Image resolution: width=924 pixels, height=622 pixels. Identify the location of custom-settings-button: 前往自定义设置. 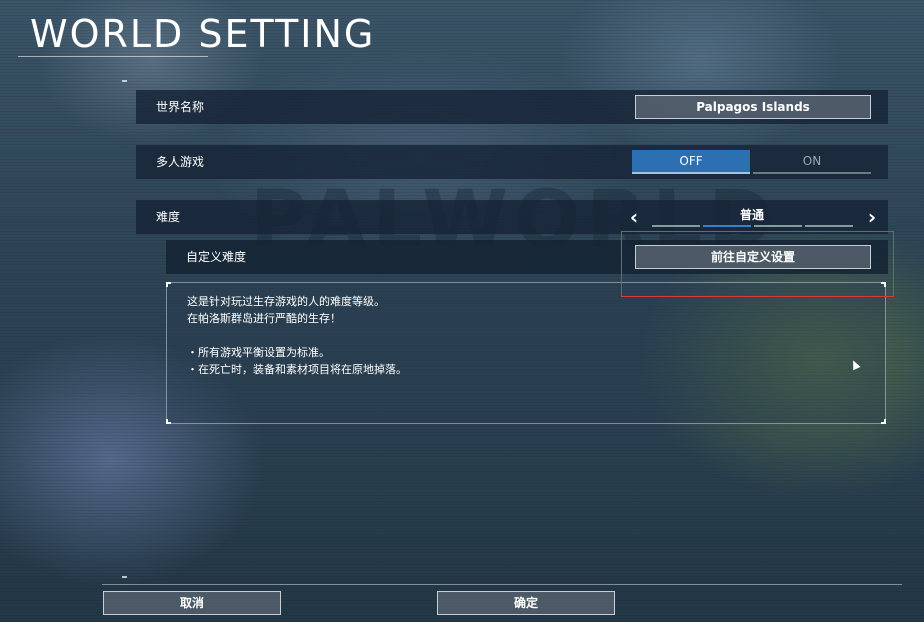
(753, 257).